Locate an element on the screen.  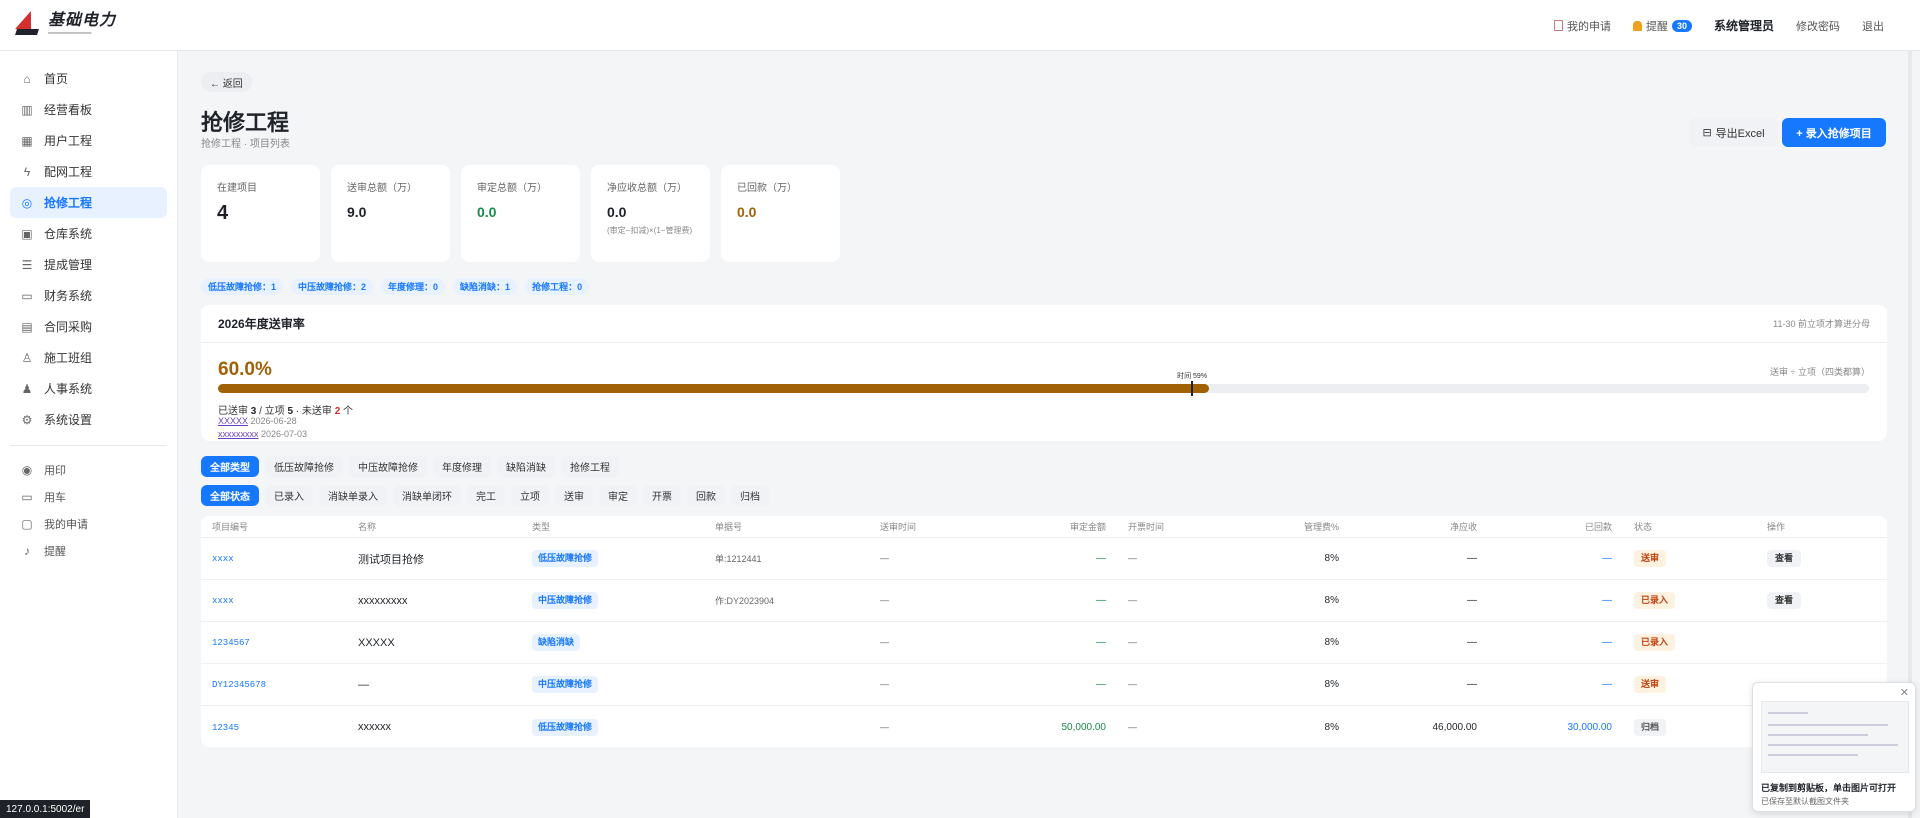
sidebar-item-6: ☰ 提成管理 is located at coordinates (88, 264).